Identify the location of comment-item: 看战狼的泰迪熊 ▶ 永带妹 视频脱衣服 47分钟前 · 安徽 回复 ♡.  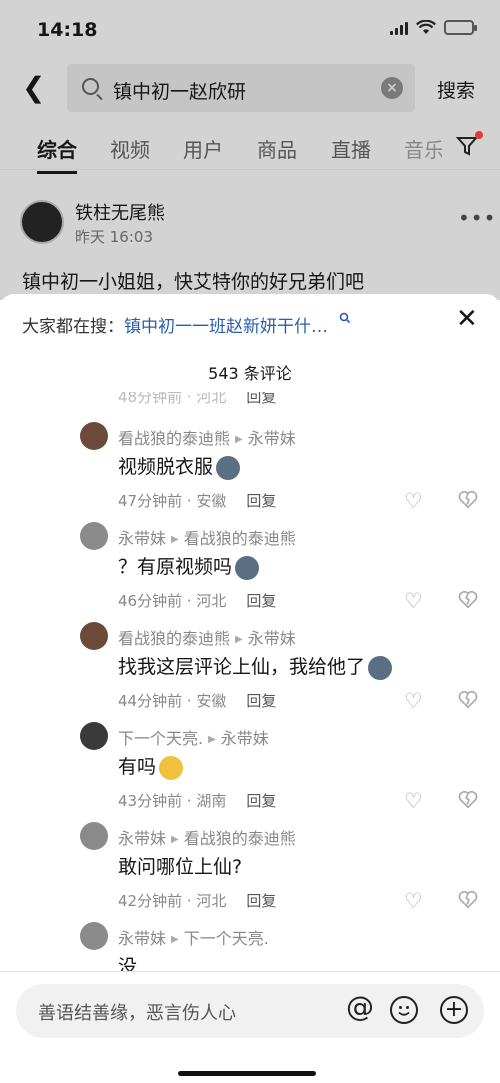
(250, 472).